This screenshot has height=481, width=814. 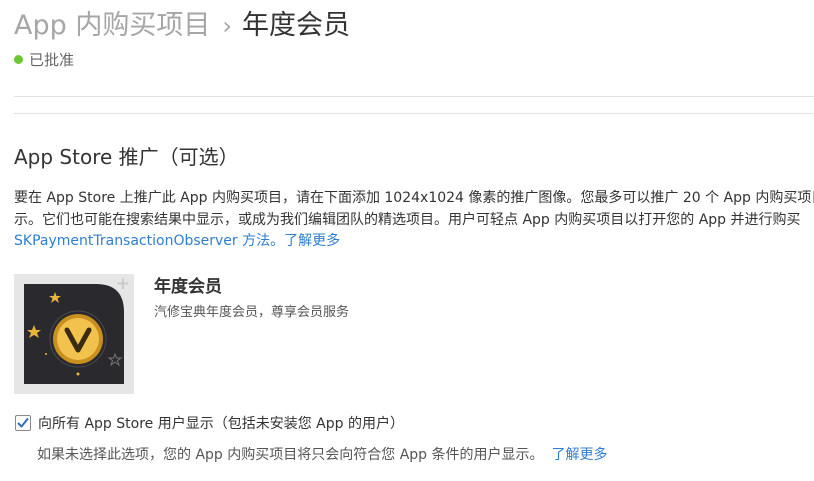 I want to click on description-line: SKPaymentTransactionObserver 方法。了解更多, so click(x=414, y=242).